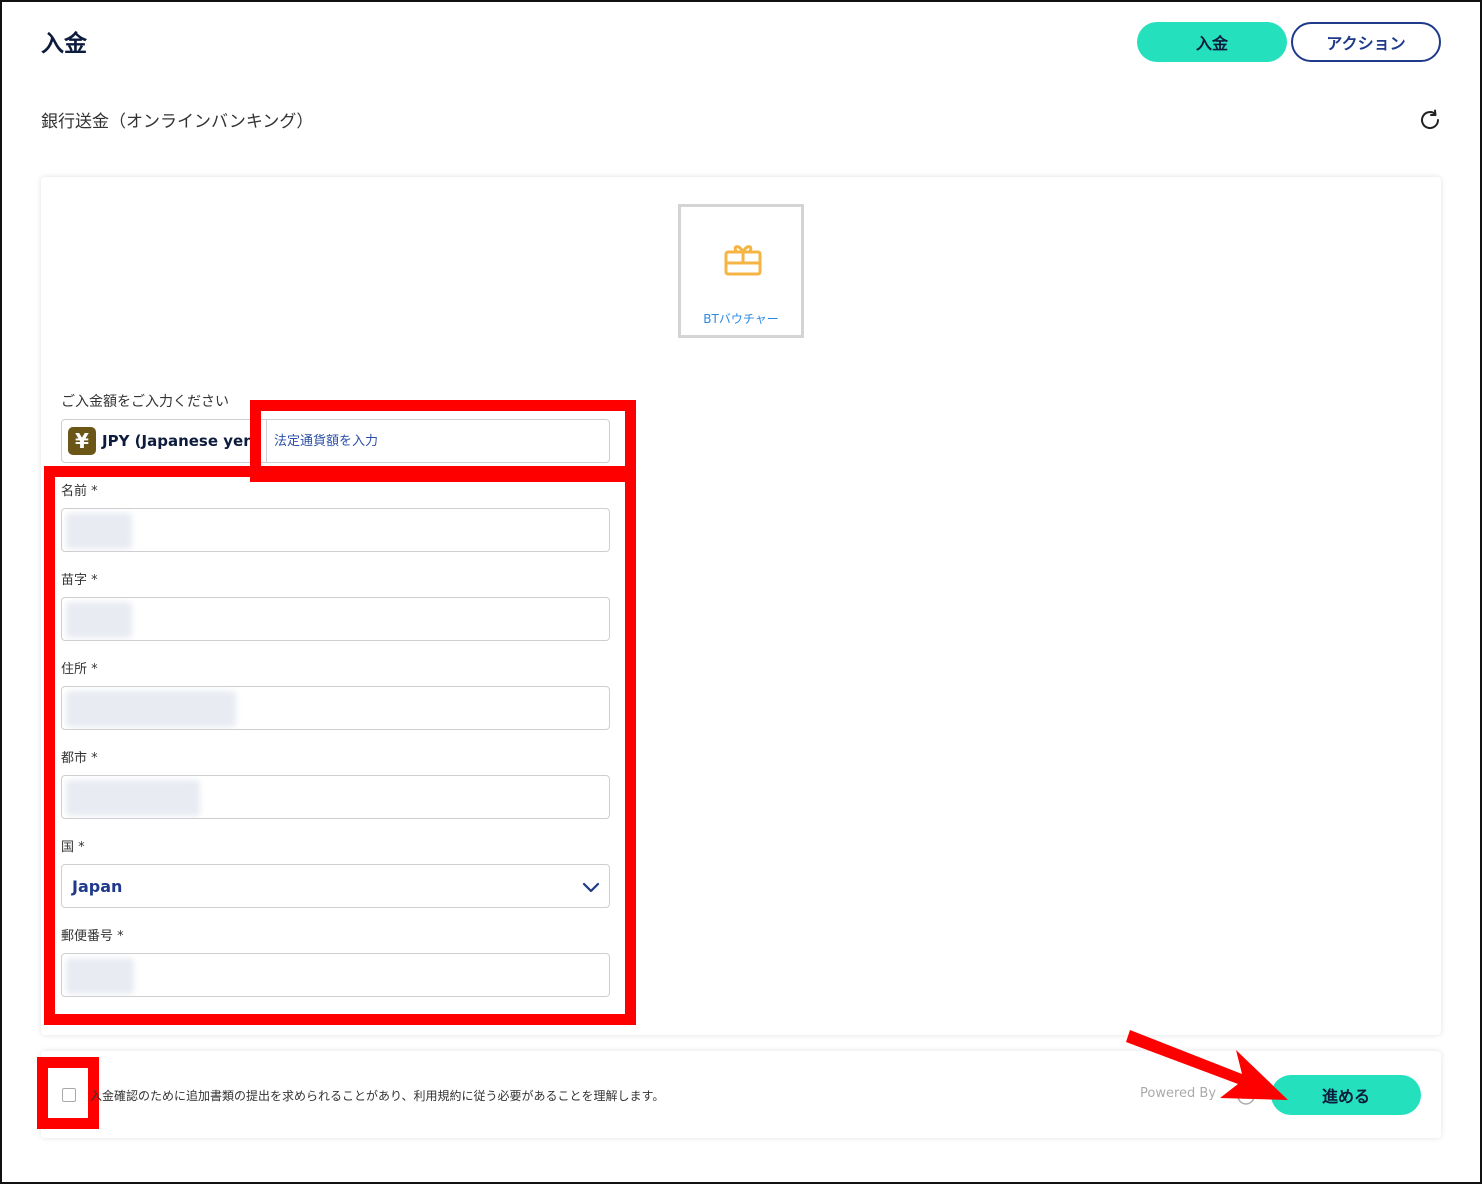  Describe the element at coordinates (1212, 42) in the screenshot. I see `deposit-button: 入金` at that location.